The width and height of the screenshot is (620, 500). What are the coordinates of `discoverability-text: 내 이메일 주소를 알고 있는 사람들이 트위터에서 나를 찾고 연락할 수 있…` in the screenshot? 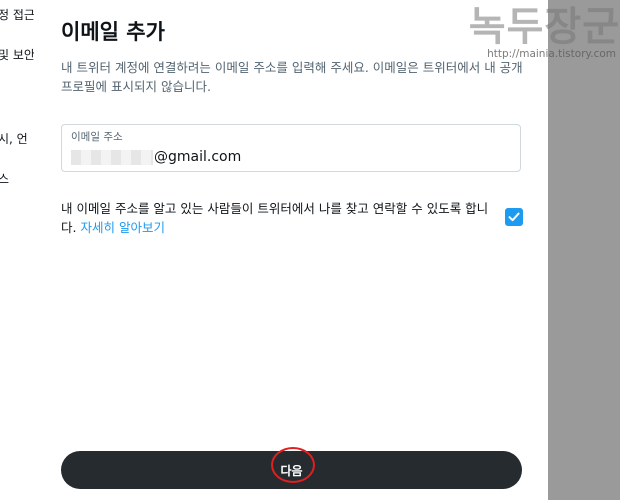 It's located at (276, 218).